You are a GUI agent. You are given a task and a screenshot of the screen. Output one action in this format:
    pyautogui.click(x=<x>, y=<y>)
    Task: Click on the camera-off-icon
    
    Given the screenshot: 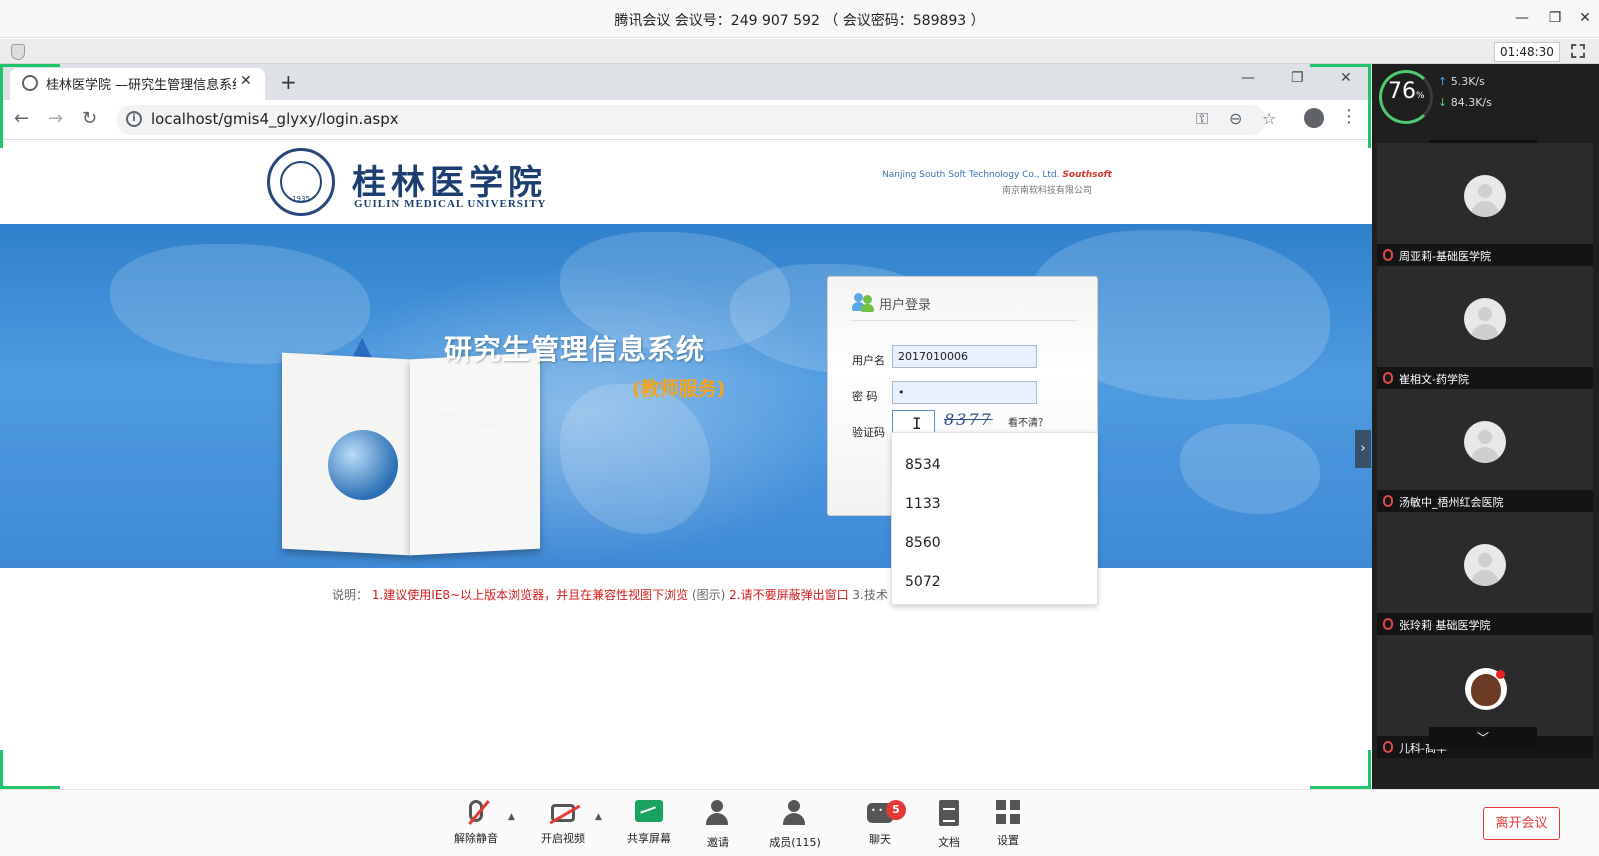 What is the action you would take?
    pyautogui.click(x=563, y=813)
    